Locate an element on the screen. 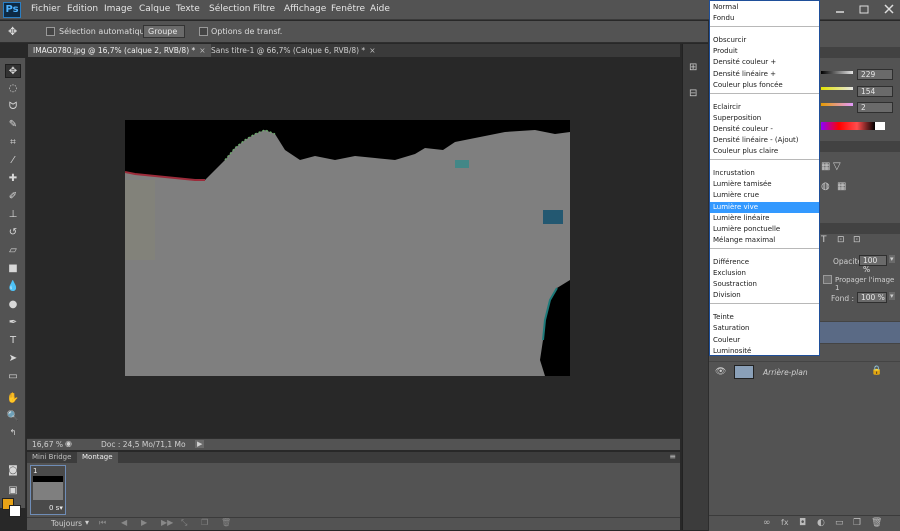 This screenshot has height=531, width=900. next-frame-icon: ▶▶ is located at coordinates (167, 522).